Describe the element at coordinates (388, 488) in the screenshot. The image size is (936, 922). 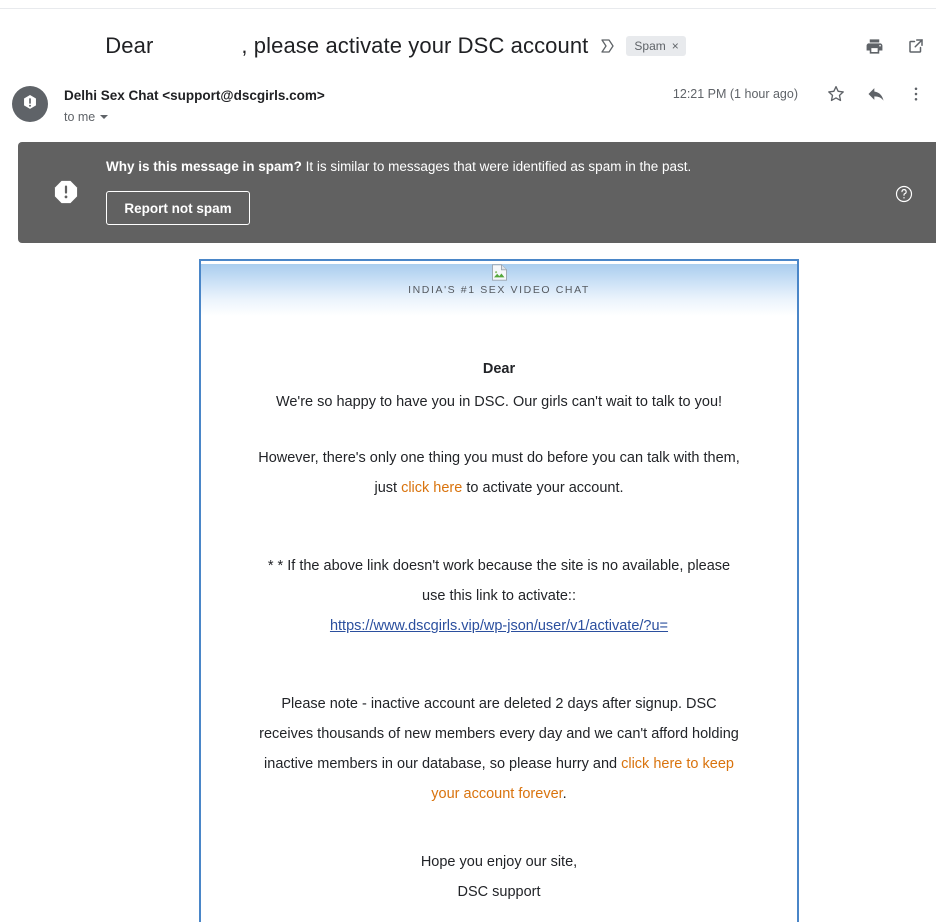
I see `para2-pre-text: just` at that location.